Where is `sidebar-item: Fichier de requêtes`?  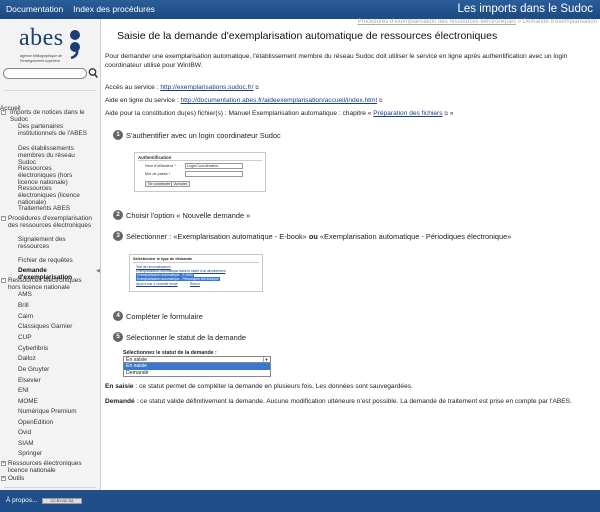 sidebar-item: Fichier de requêtes is located at coordinates (54, 260).